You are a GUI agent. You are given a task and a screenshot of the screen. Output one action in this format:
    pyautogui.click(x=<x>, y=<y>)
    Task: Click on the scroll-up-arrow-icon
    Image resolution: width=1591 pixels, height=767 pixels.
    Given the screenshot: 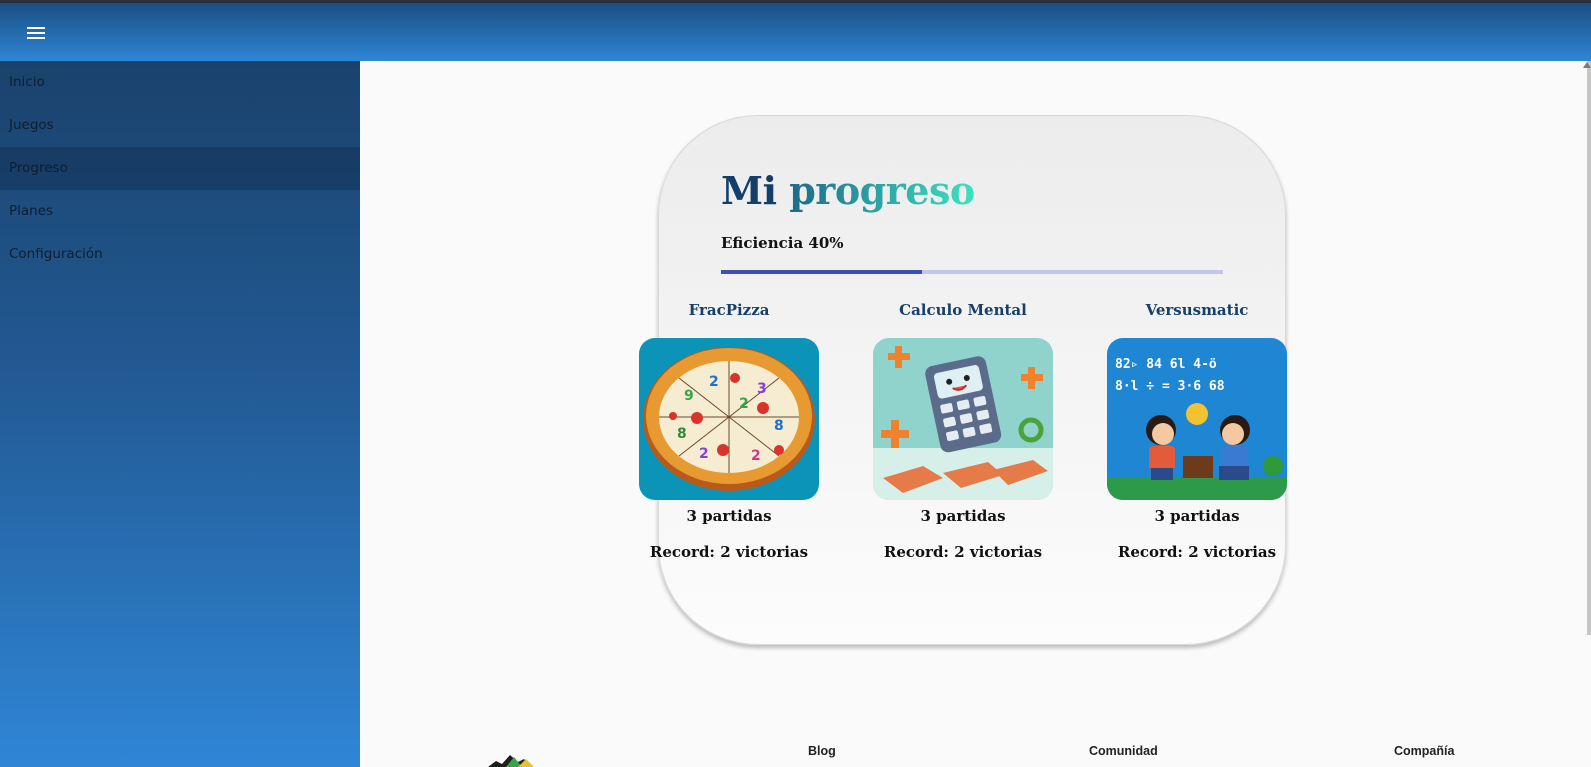 What is the action you would take?
    pyautogui.click(x=1587, y=65)
    